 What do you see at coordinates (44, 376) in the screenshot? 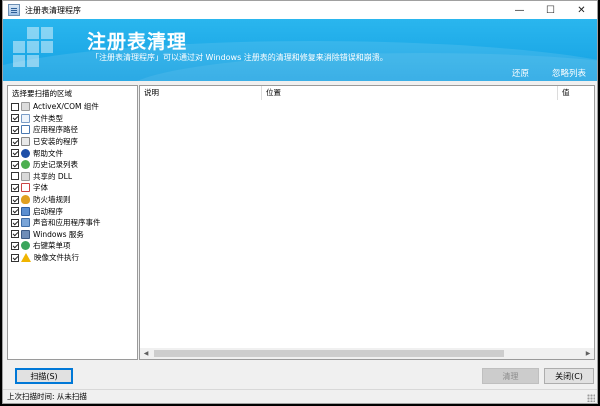
I see `scan-button: 扫描(S)` at bounding box center [44, 376].